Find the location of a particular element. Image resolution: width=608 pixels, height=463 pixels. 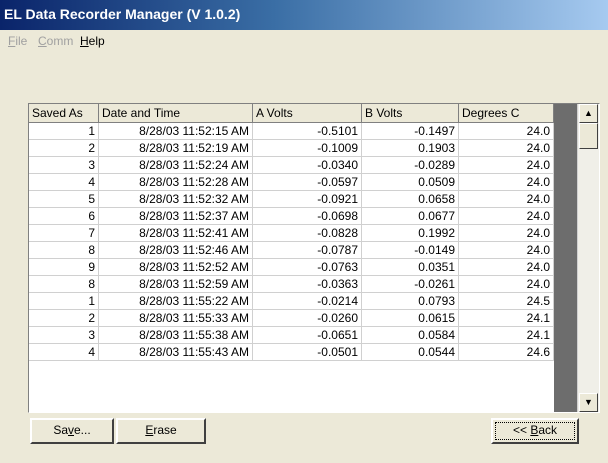

menu-comm: Comm is located at coordinates (55, 41).